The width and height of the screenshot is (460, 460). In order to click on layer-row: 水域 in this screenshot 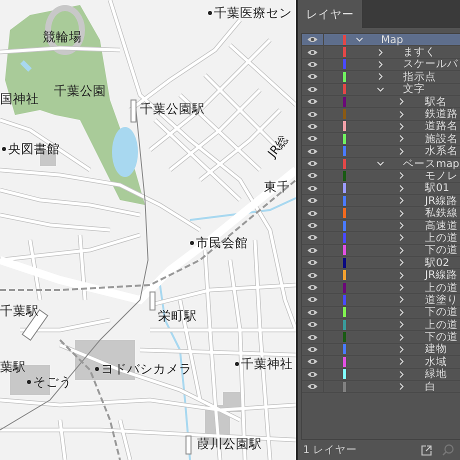, I will do `click(381, 362)`.